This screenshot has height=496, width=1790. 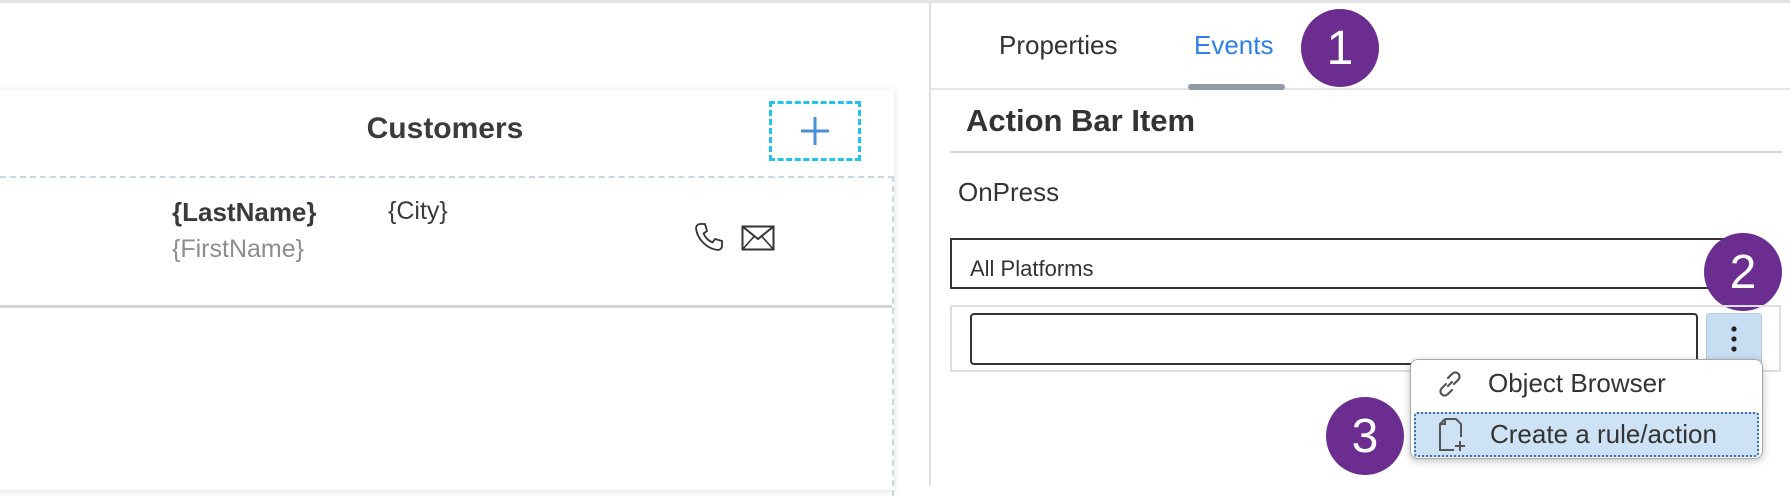 I want to click on add-action-bar-item-button, so click(x=815, y=131).